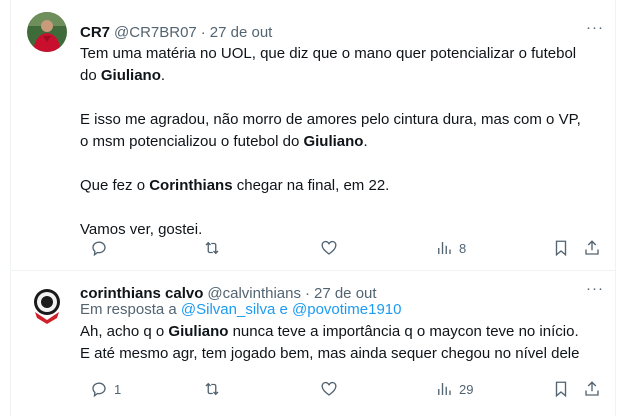 The height and width of the screenshot is (416, 634). What do you see at coordinates (339, 248) in the screenshot?
I see `action-bar: 8` at bounding box center [339, 248].